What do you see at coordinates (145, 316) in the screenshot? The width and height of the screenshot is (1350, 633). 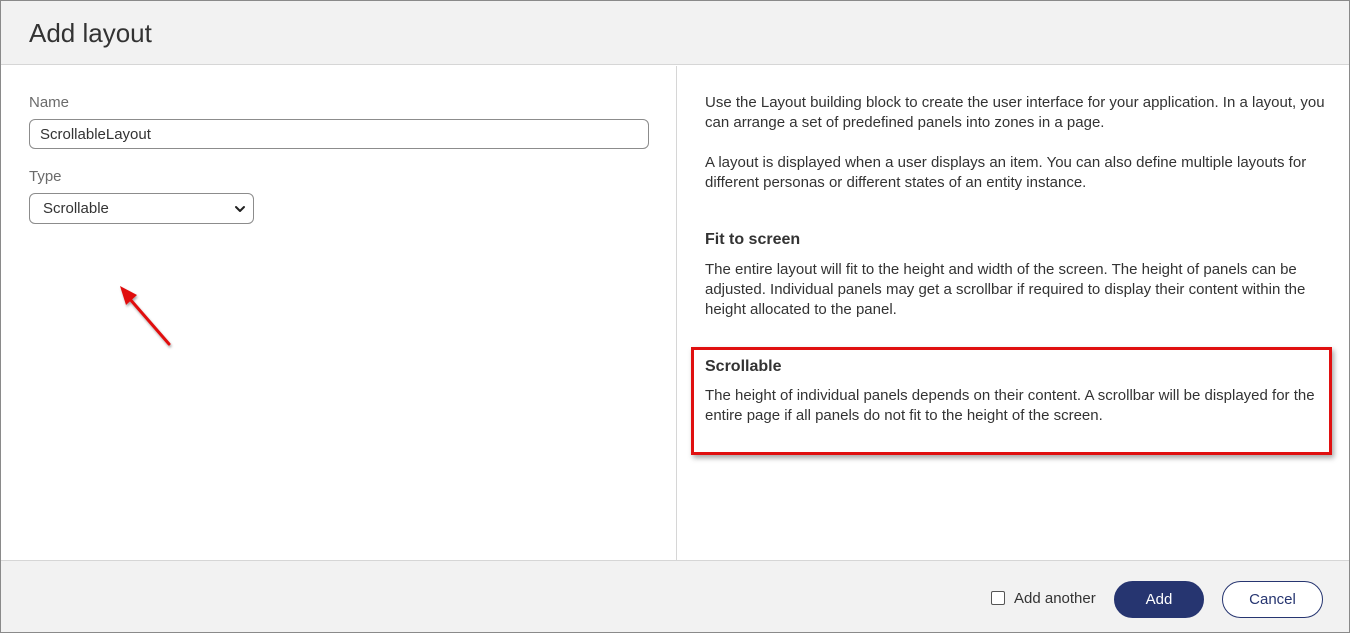 I see `annotation-arrow-icon` at bounding box center [145, 316].